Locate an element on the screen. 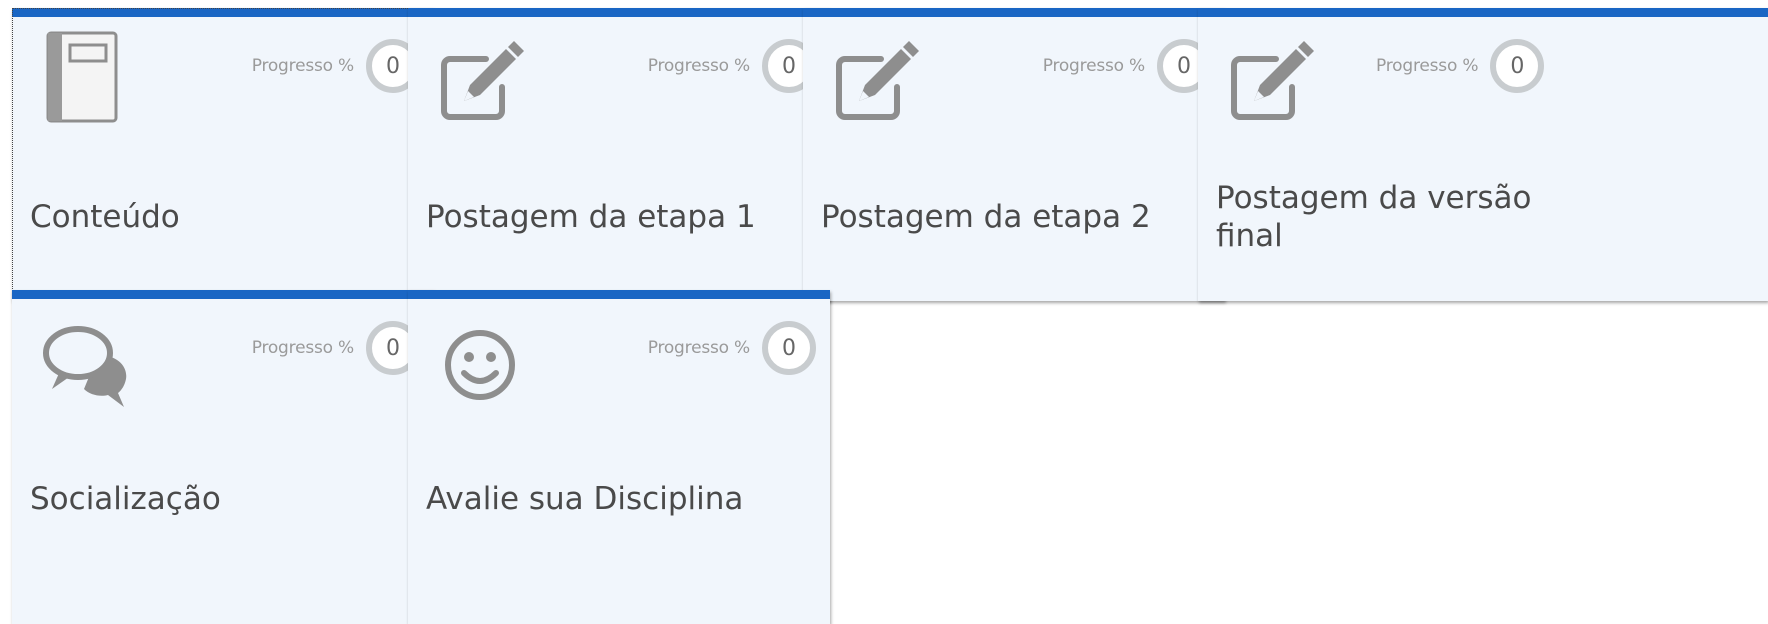  card-postagem-etapa-1: Progresso % 0 Postagem da etapa 1 is located at coordinates (619, 154).